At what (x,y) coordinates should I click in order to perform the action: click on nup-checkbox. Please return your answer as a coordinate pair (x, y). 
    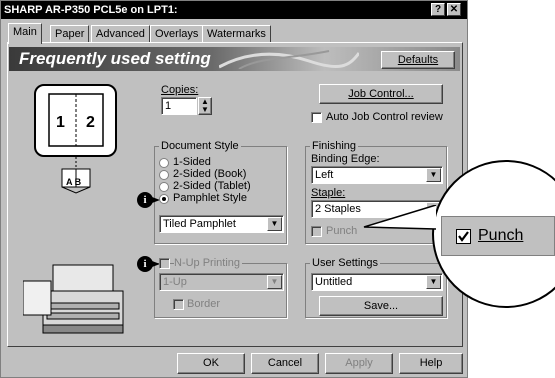
    Looking at the image, I should click on (164, 263).